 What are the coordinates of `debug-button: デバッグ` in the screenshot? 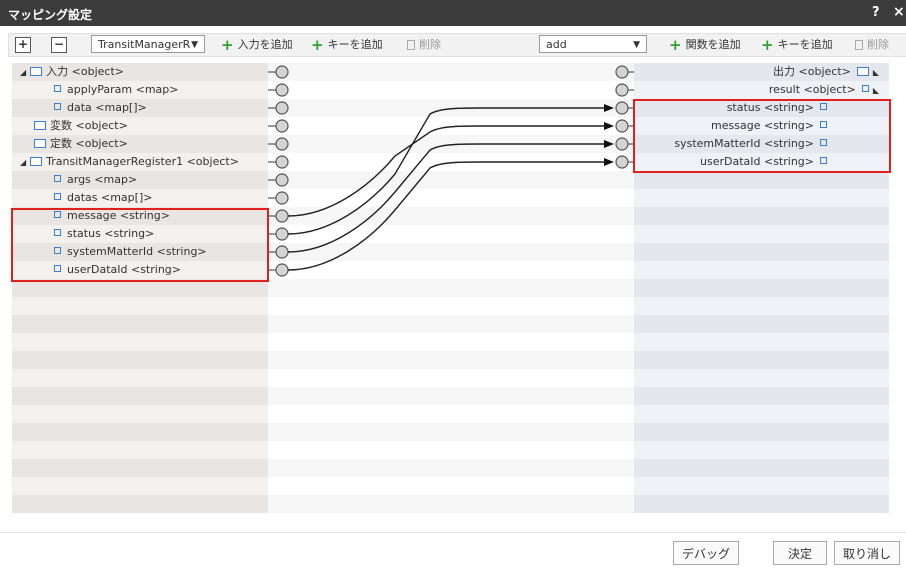 It's located at (706, 553).